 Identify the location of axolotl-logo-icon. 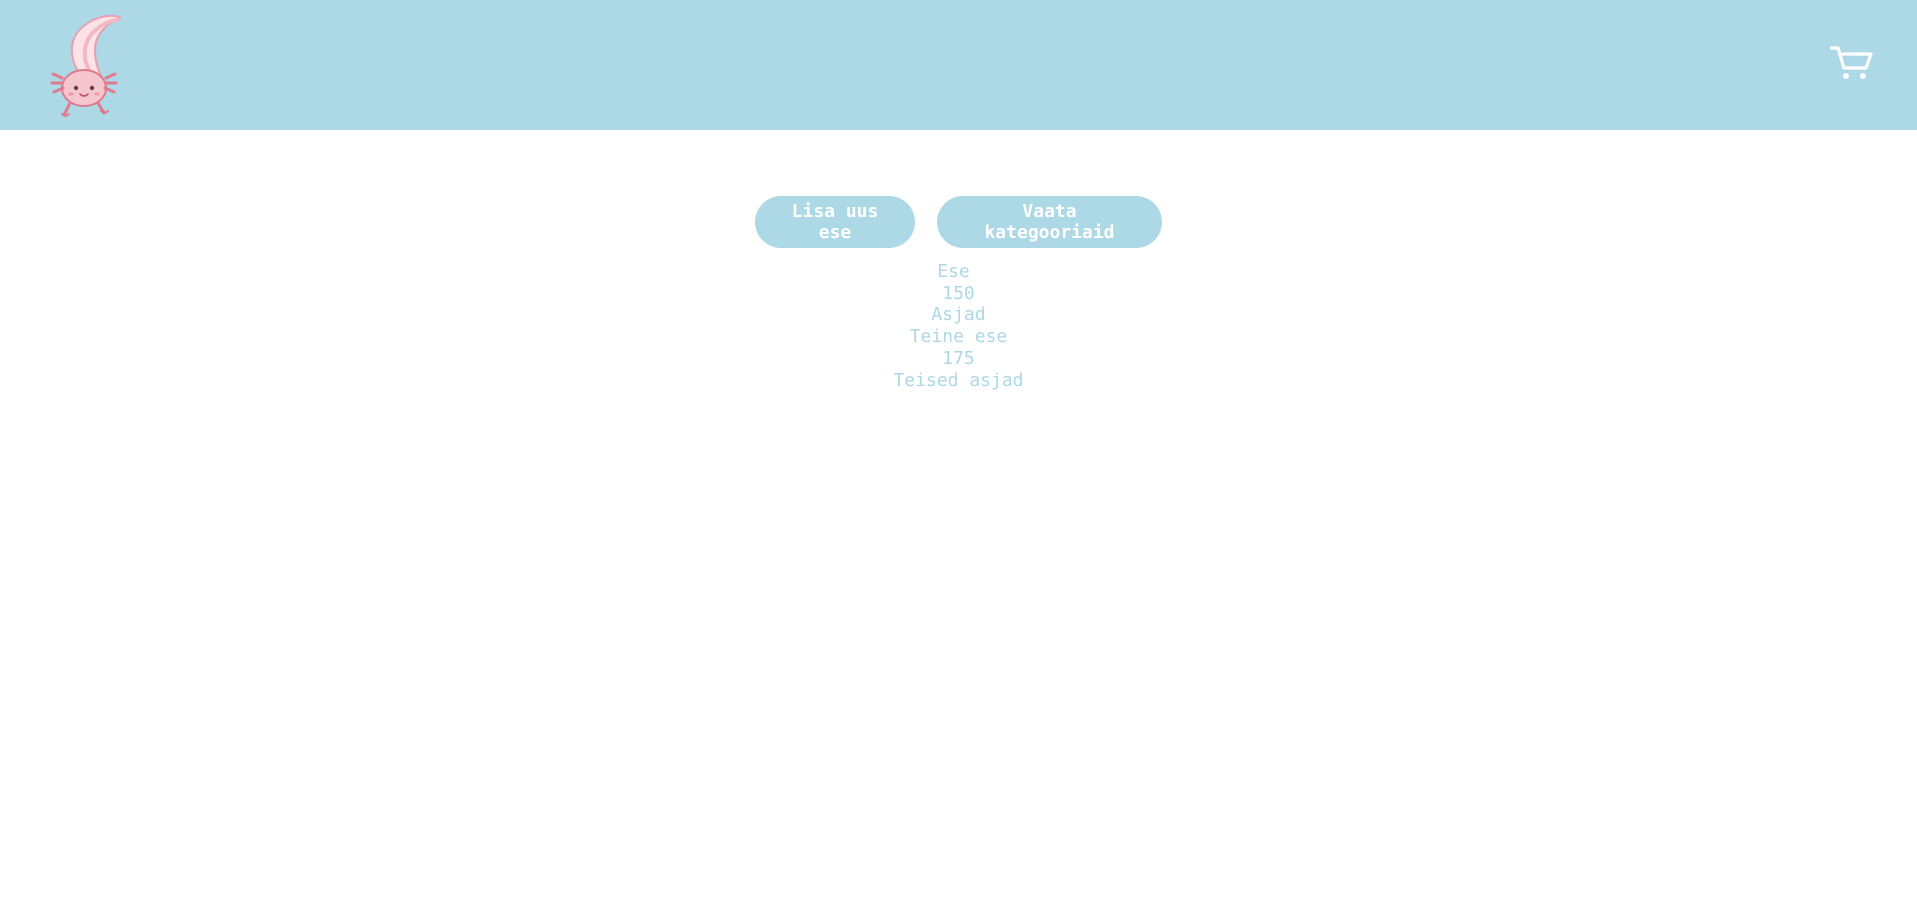
(85, 64).